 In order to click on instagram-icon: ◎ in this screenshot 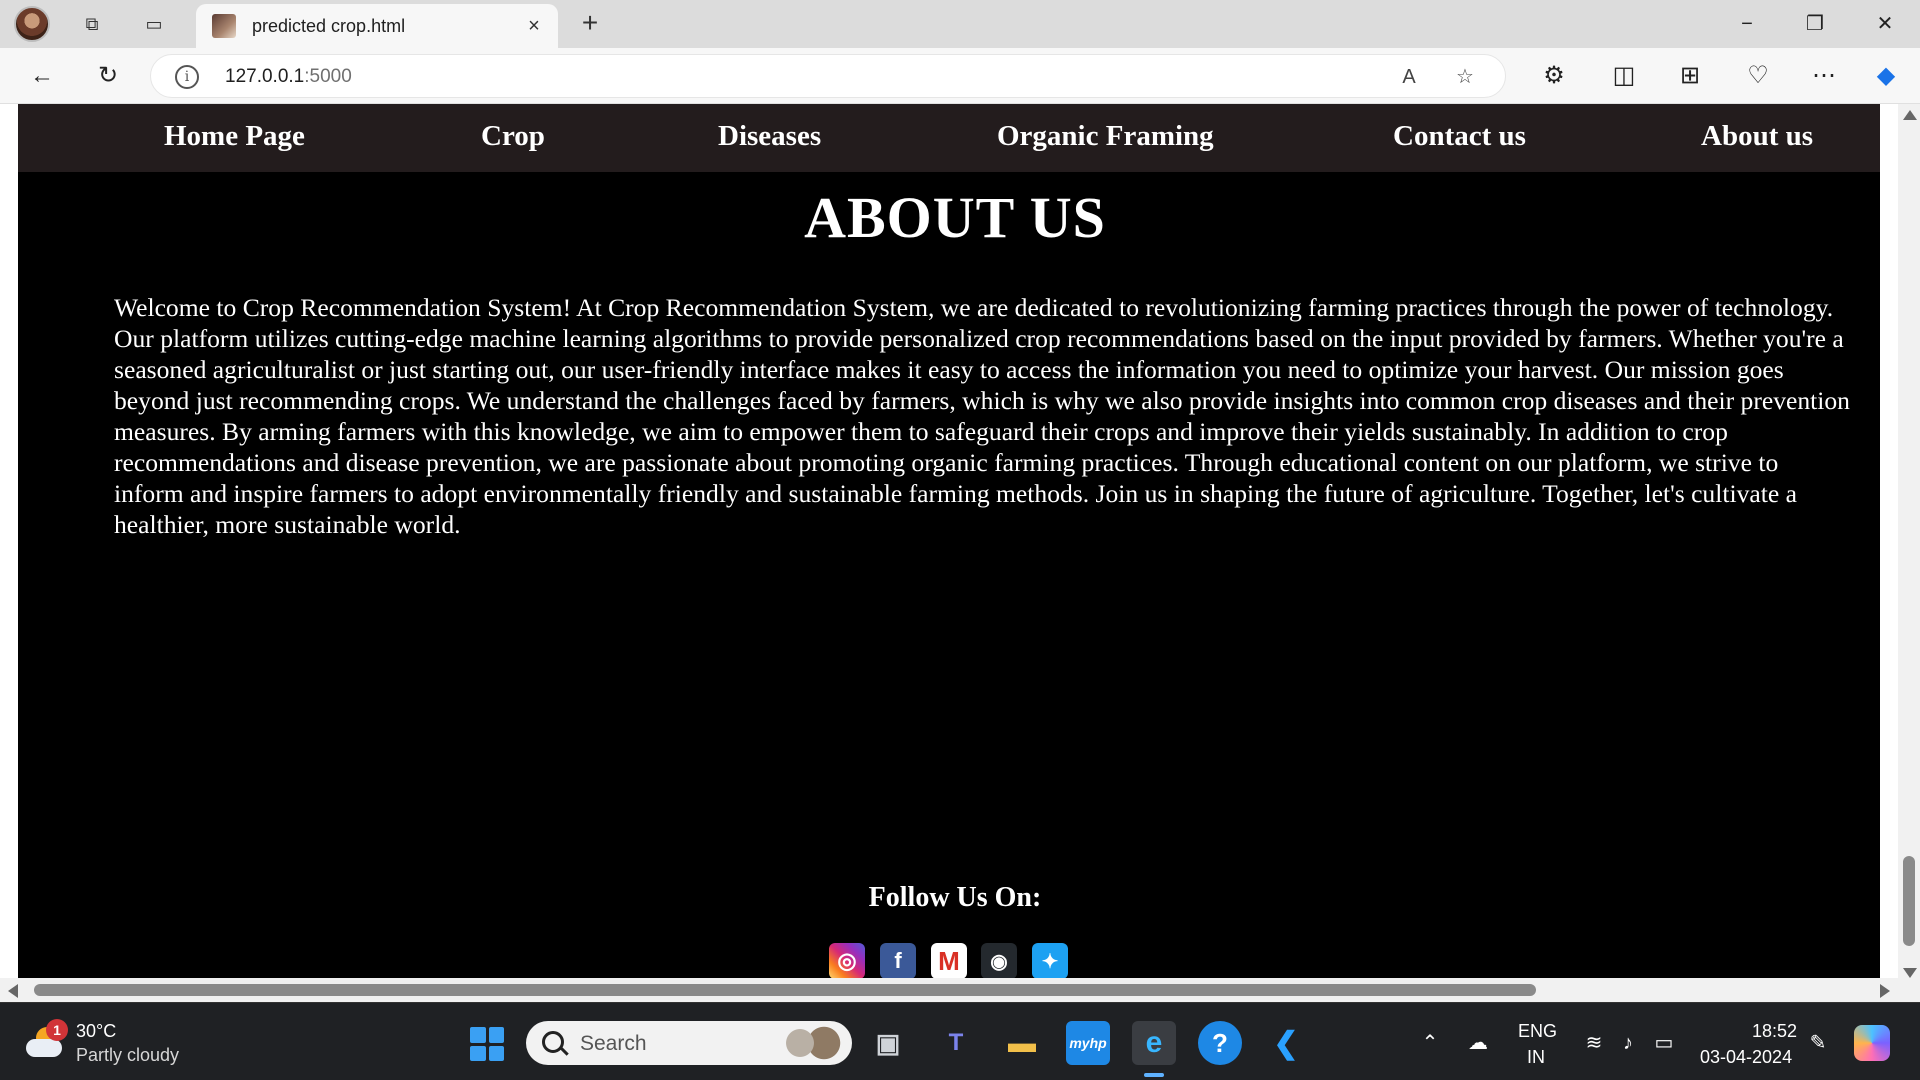, I will do `click(847, 960)`.